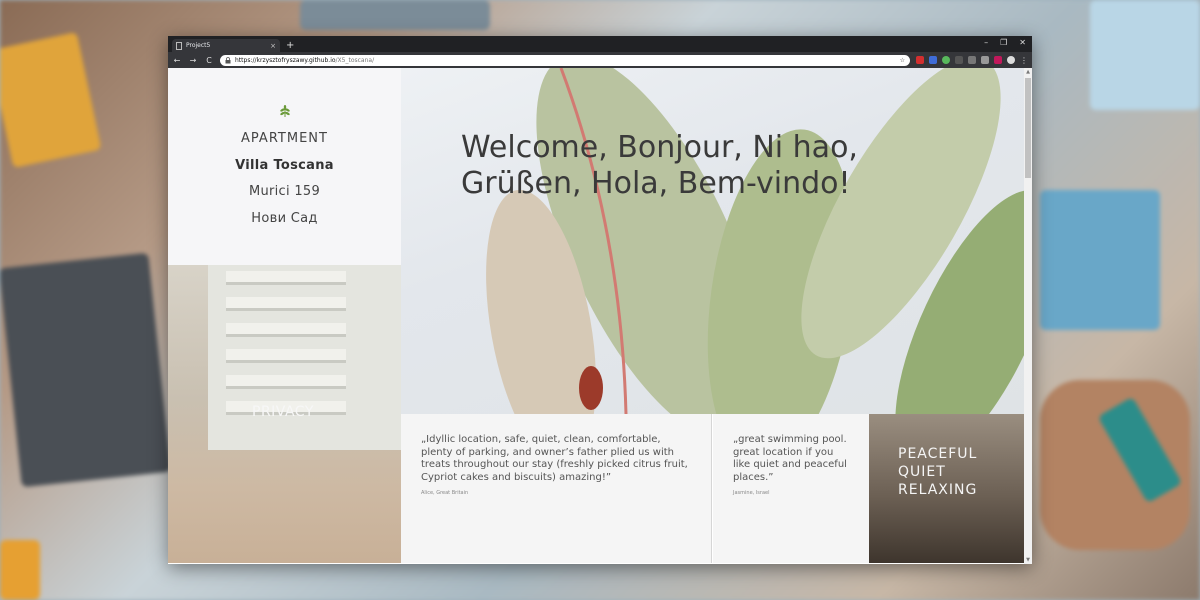 This screenshot has width=1200, height=600. I want to click on minimize-button: –, so click(986, 42).